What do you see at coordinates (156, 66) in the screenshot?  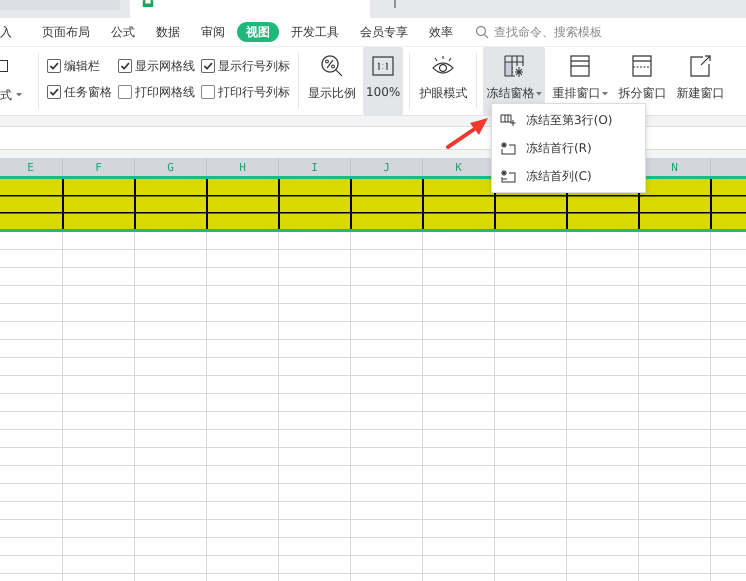 I see `checkbox-option: 显示网格线` at bounding box center [156, 66].